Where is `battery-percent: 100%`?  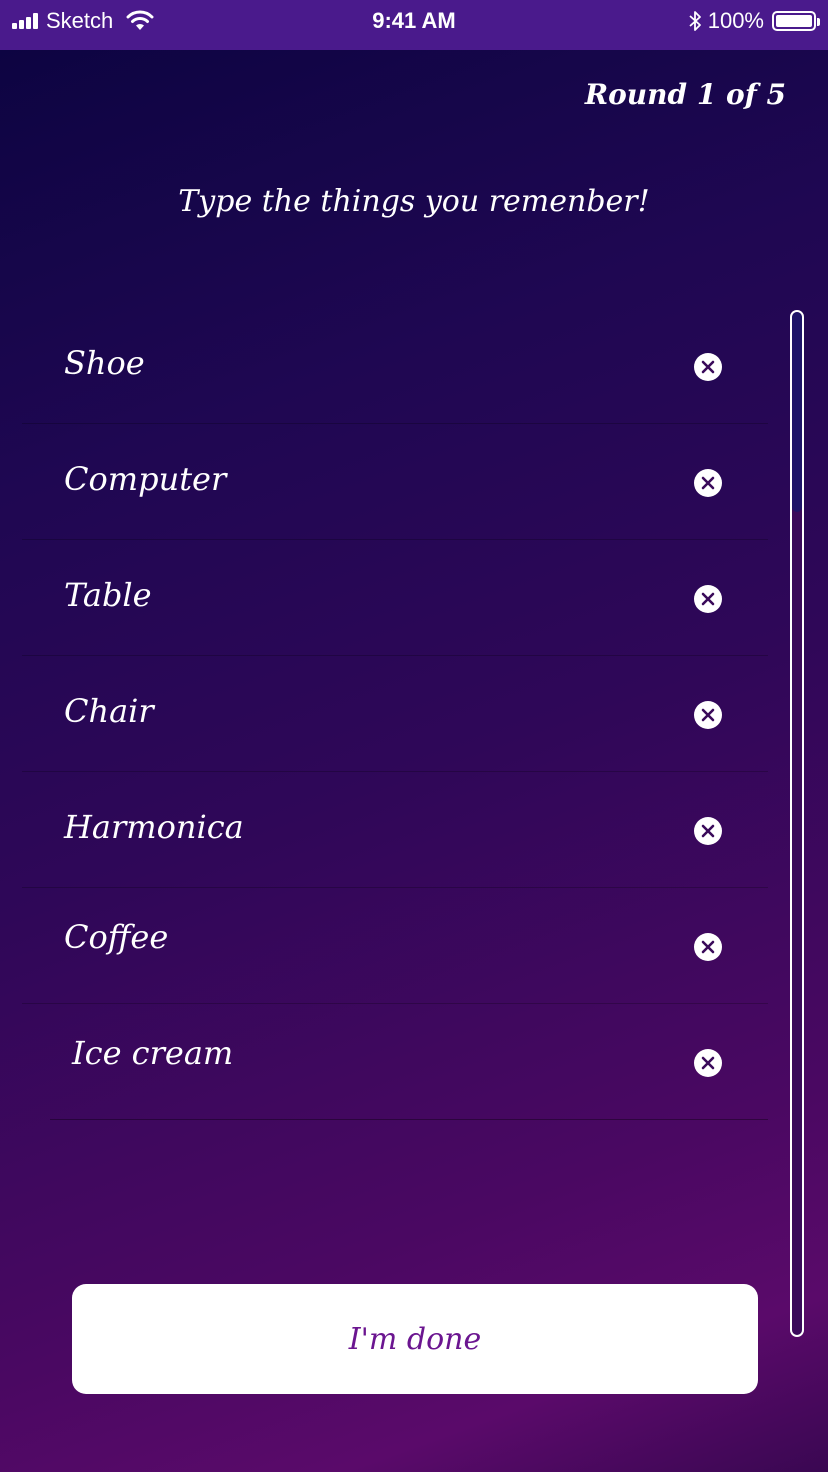
battery-percent: 100% is located at coordinates (735, 20).